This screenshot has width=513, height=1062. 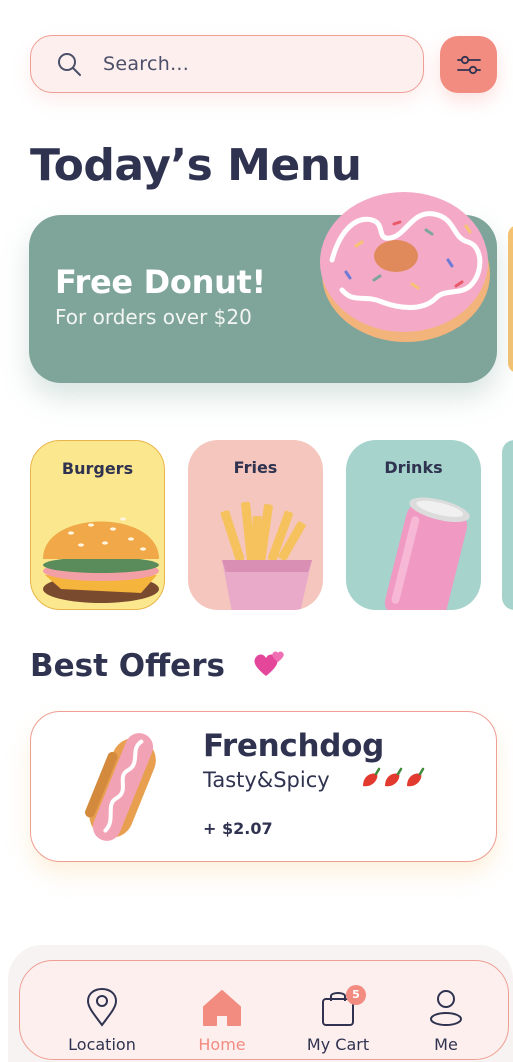 What do you see at coordinates (160, 282) in the screenshot?
I see `promo-headline: Free Donut!` at bounding box center [160, 282].